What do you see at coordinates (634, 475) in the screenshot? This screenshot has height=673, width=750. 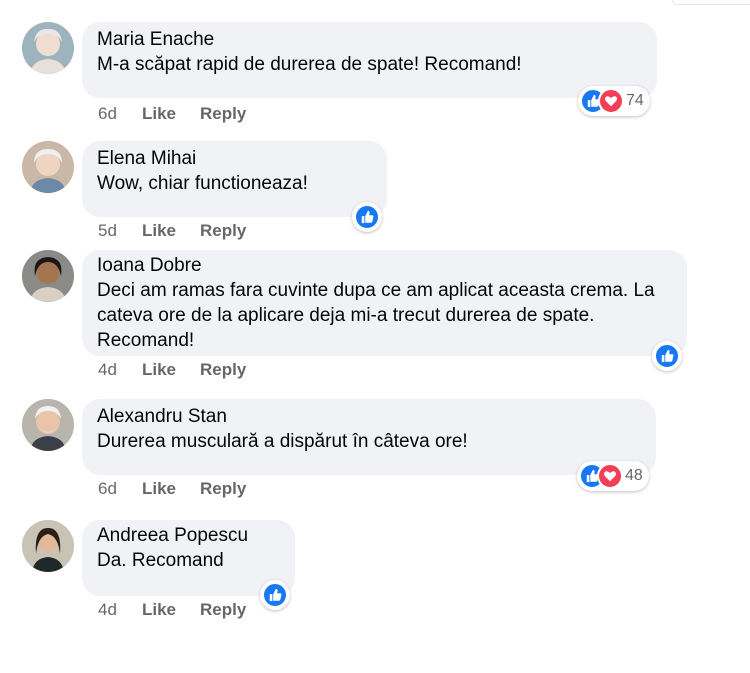 I see `reaction-count: 48` at bounding box center [634, 475].